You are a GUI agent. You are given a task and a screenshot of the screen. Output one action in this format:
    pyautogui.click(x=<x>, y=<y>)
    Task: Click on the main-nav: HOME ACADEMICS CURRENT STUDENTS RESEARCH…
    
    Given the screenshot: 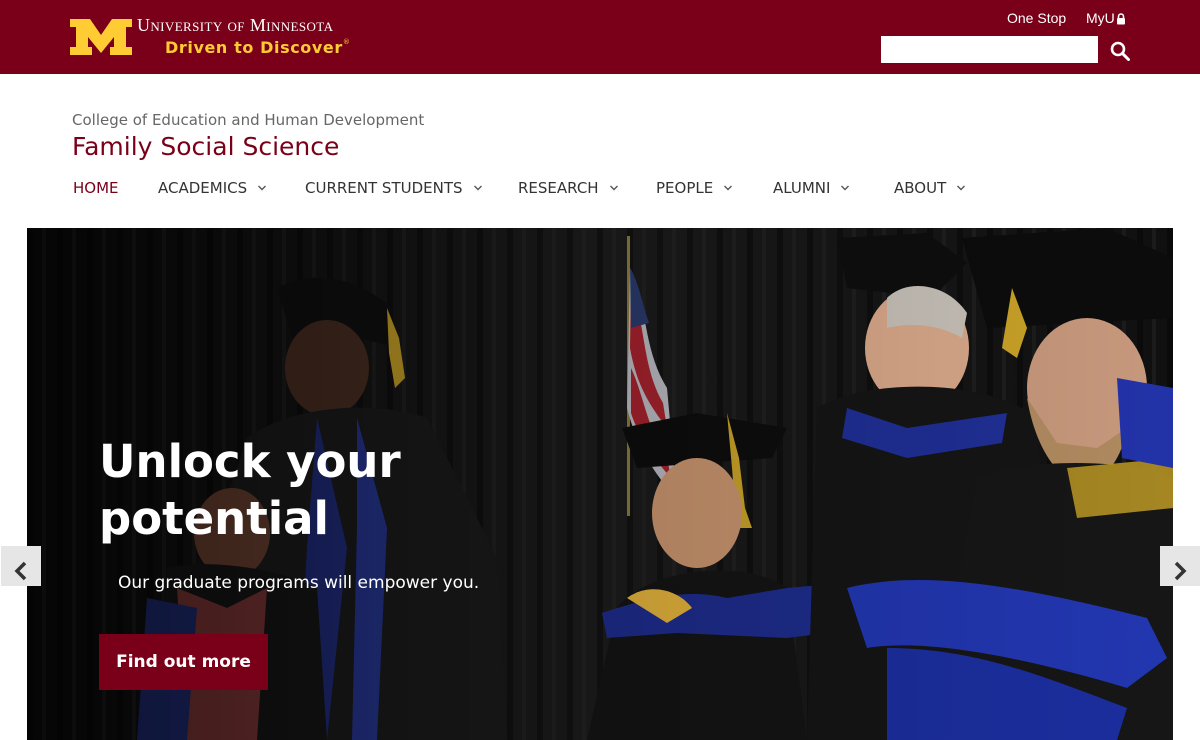 What is the action you would take?
    pyautogui.click(x=600, y=188)
    